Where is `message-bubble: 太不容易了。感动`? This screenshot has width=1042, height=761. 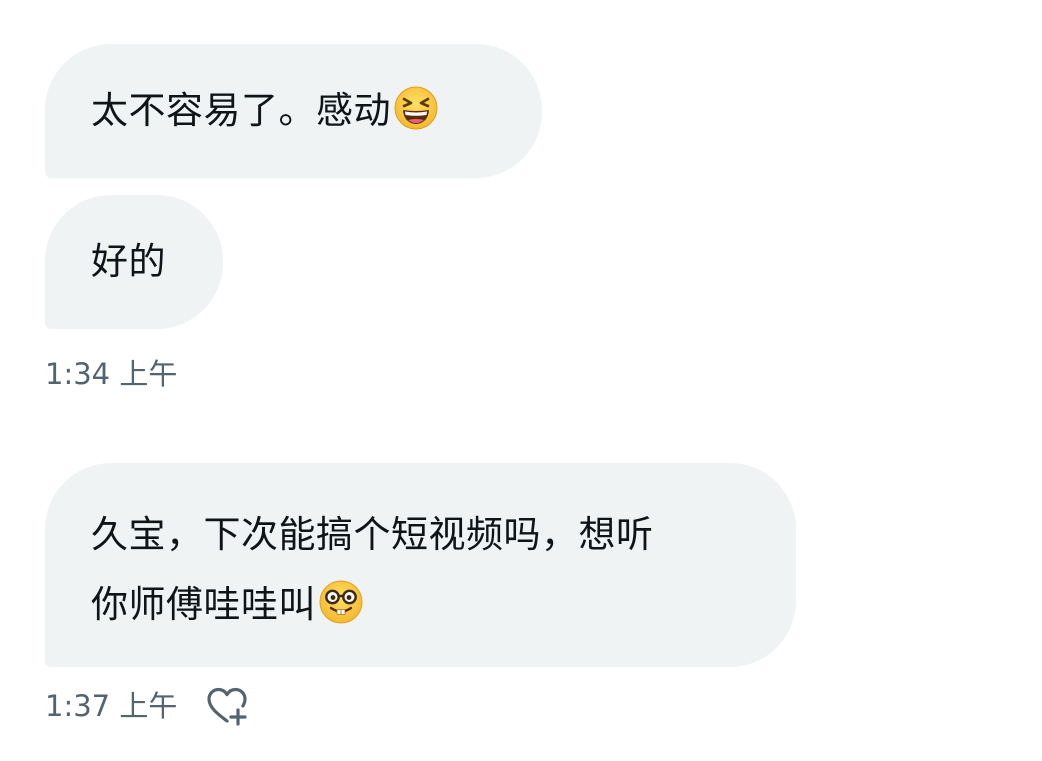
message-bubble: 太不容易了。感动 is located at coordinates (293, 111).